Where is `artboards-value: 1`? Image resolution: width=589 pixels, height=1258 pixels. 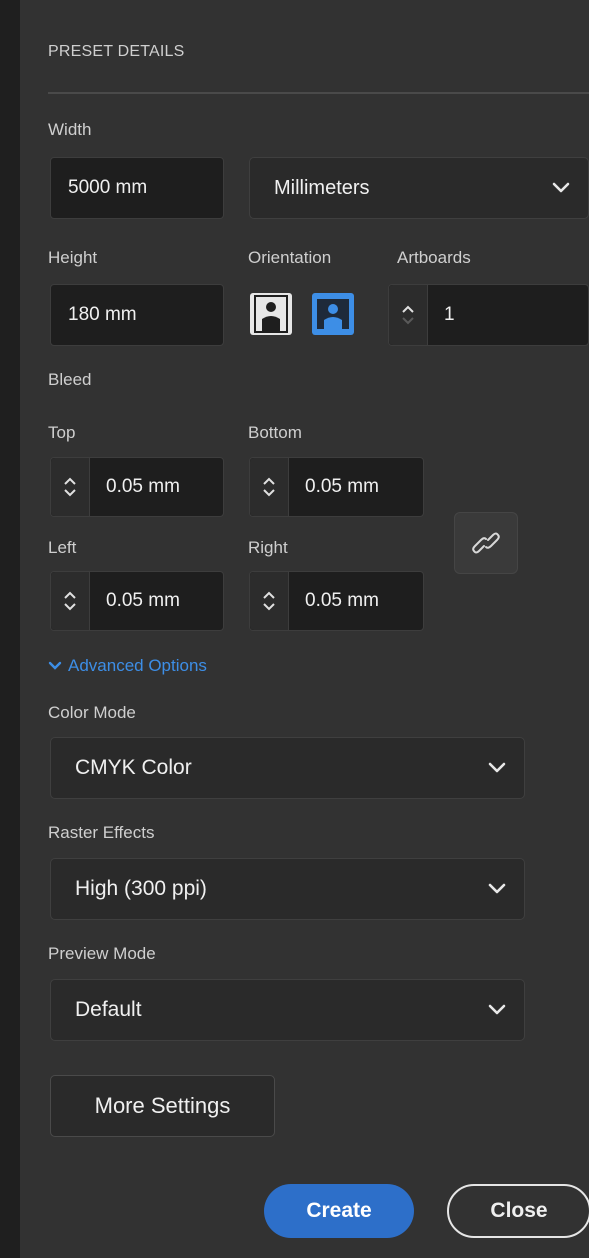
artboards-value: 1 is located at coordinates (449, 314).